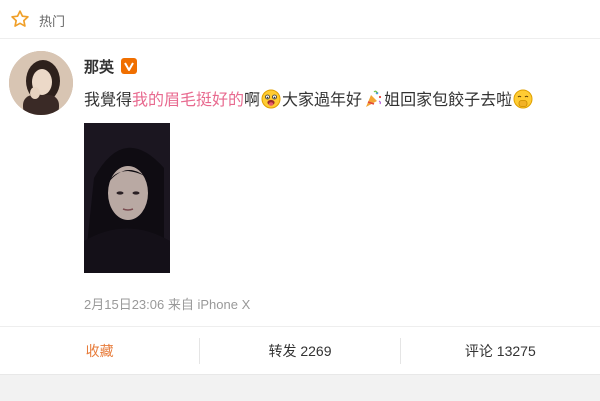  I want to click on post-timestamp: 2月15日23:06, so click(124, 304).